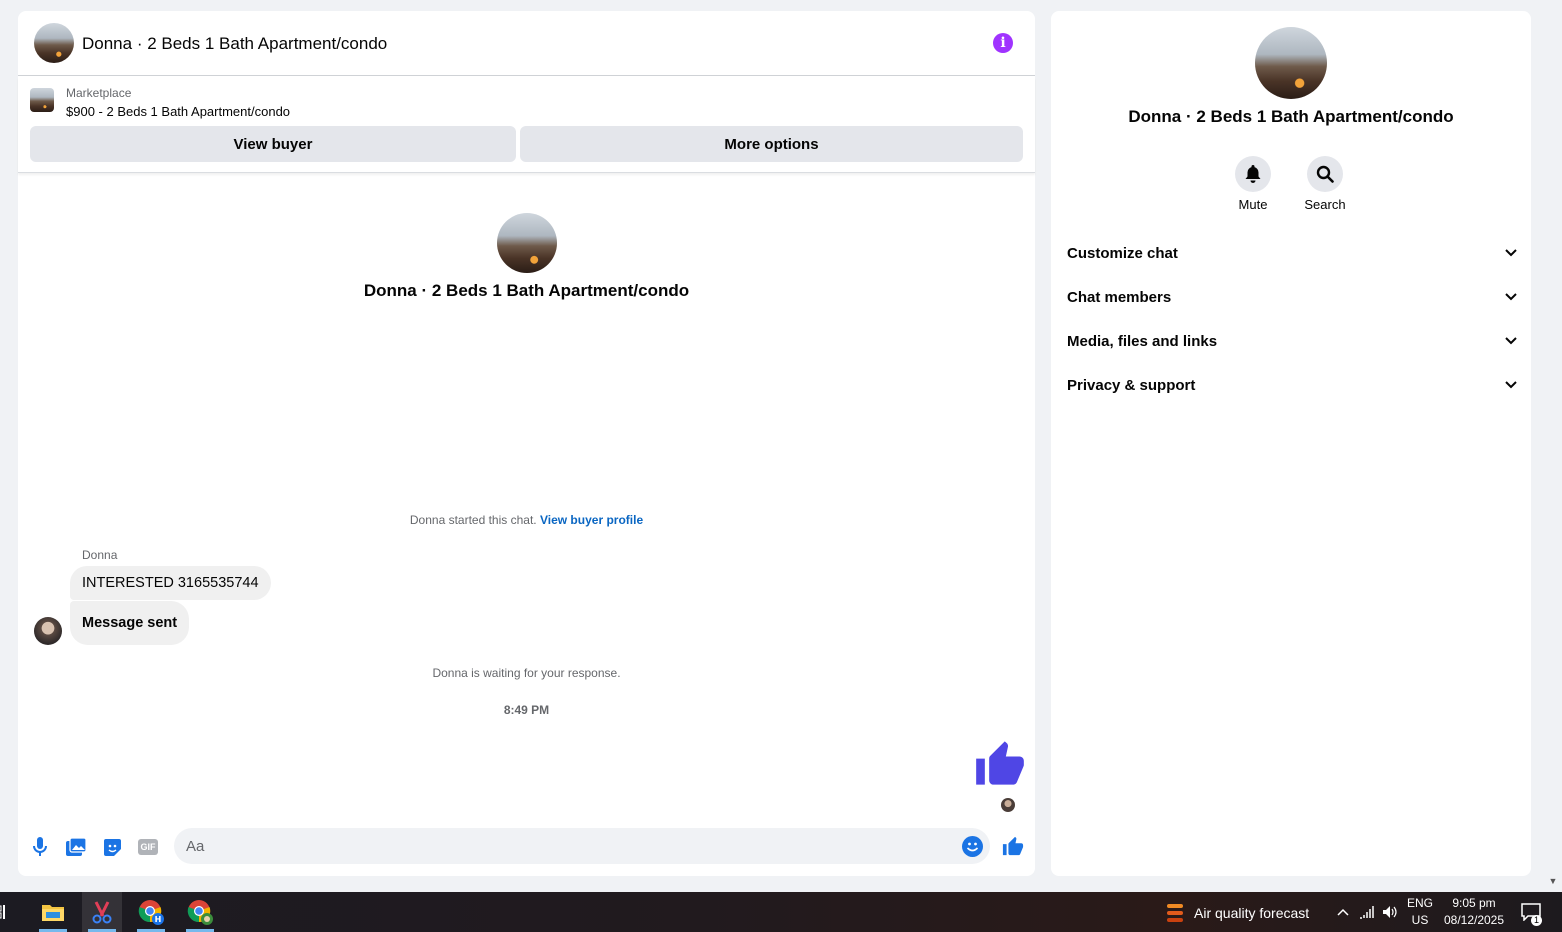 Image resolution: width=1562 pixels, height=932 pixels. I want to click on notification-center-icon: 1, so click(1531, 912).